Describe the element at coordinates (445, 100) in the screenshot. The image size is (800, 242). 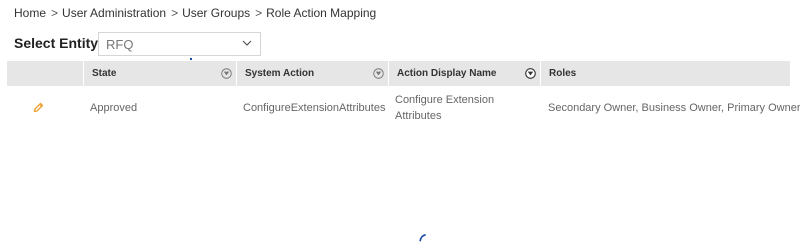
I see `cell-action-display-name-line1: Configure Extension` at that location.